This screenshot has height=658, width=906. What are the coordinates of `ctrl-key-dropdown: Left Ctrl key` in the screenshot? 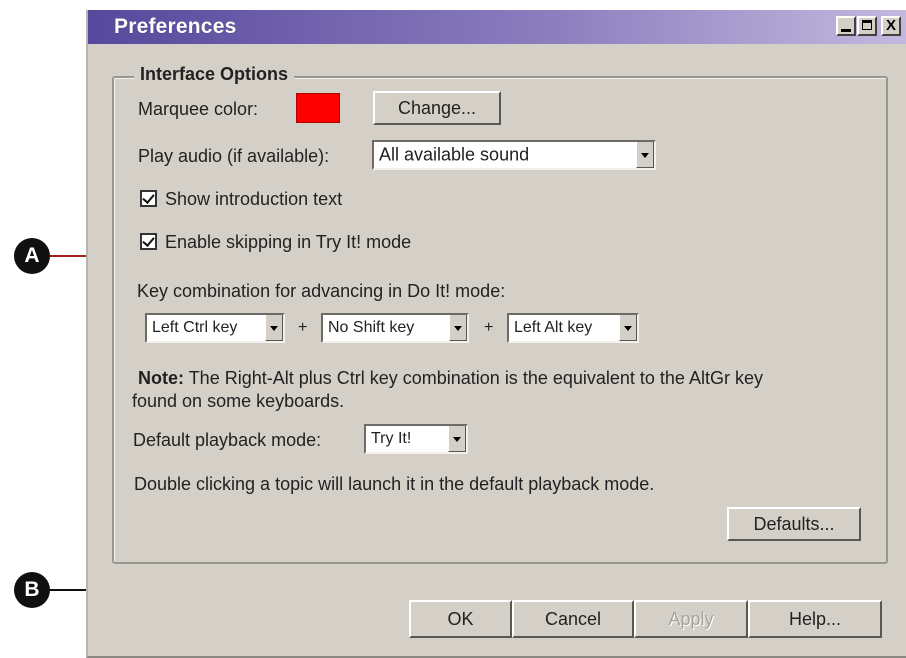 It's located at (215, 328).